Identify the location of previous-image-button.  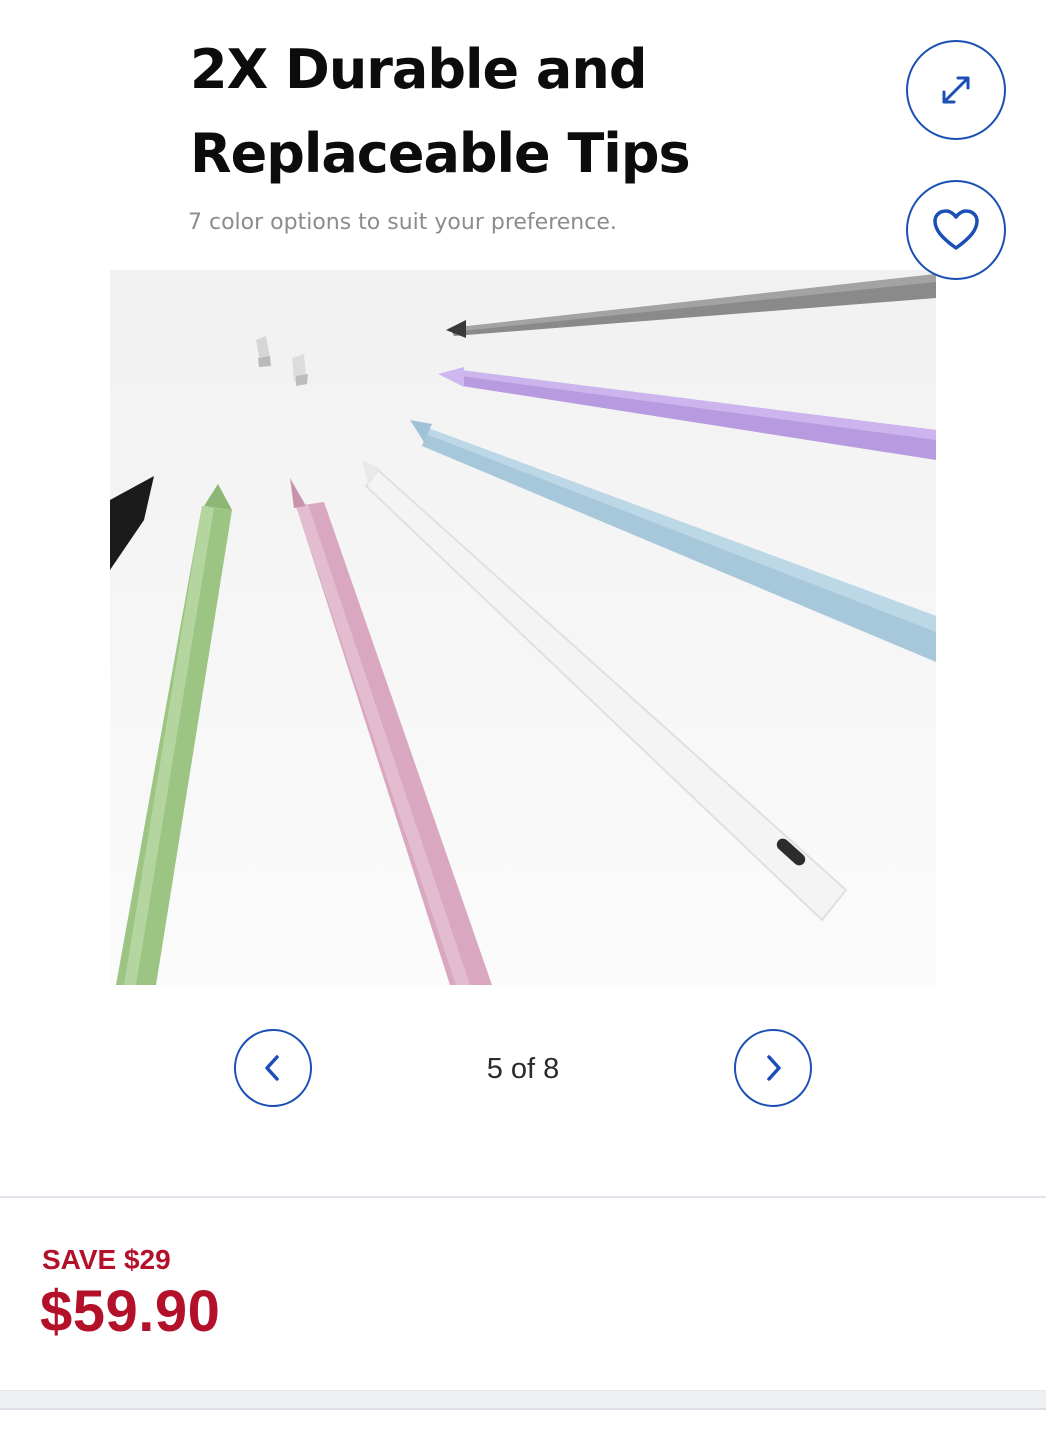
(273, 1068).